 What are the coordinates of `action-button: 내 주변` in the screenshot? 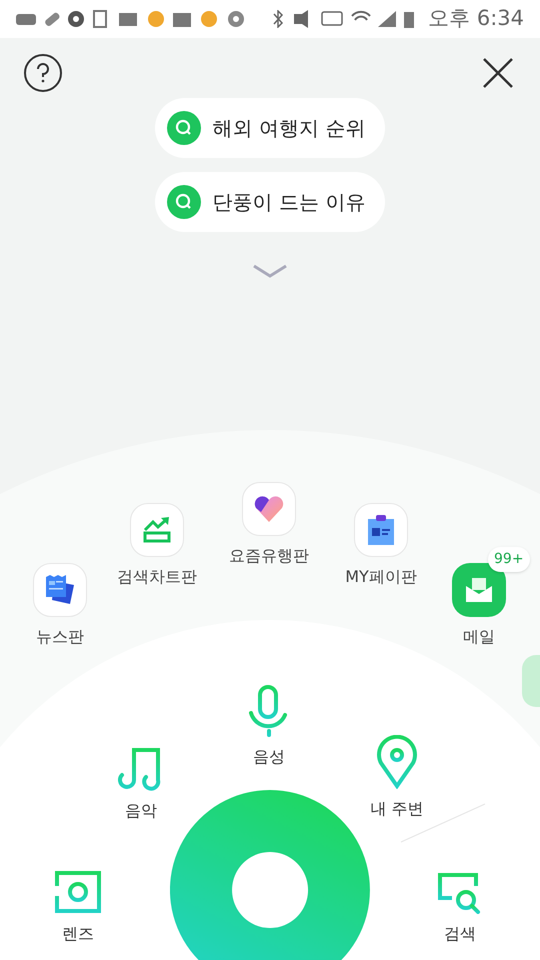 It's located at (397, 773).